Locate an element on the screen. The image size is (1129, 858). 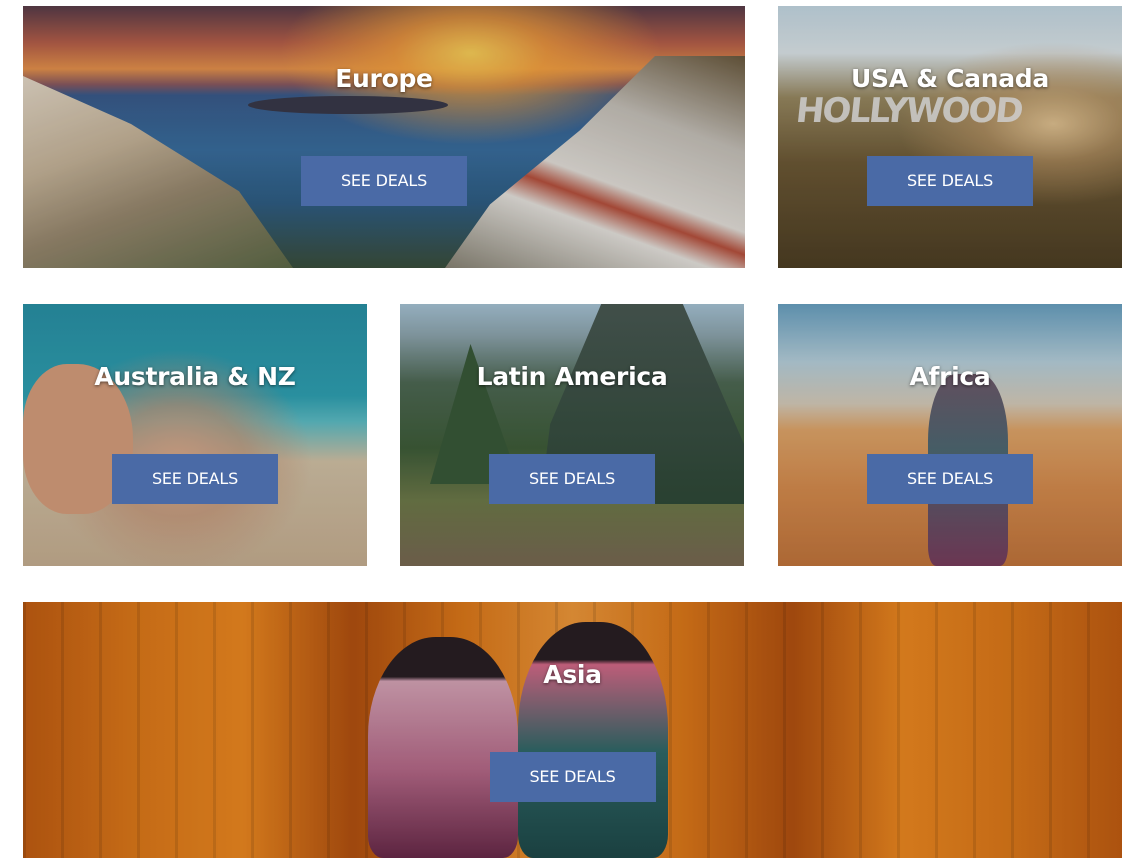
destination-title: Europe is located at coordinates (384, 78).